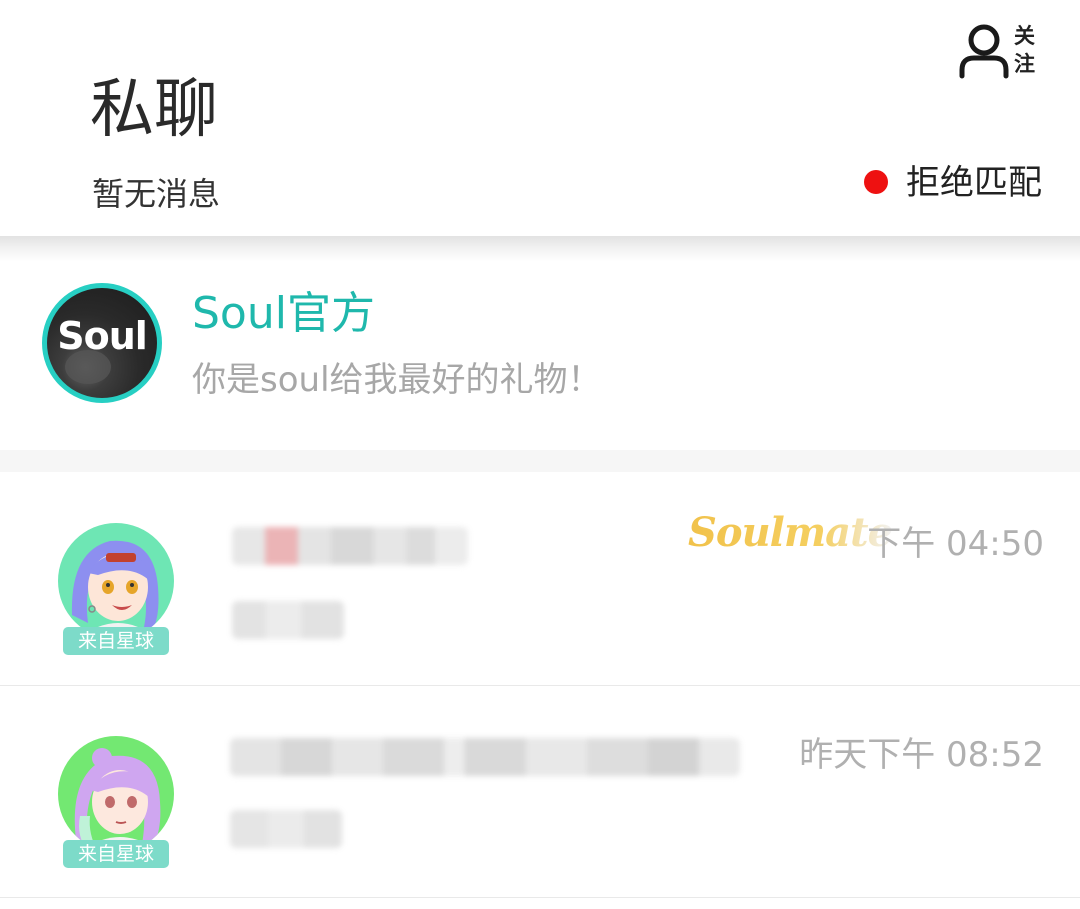 This screenshot has width=1080, height=909. I want to click on soul-logo-avatar: Soul, so click(102, 343).